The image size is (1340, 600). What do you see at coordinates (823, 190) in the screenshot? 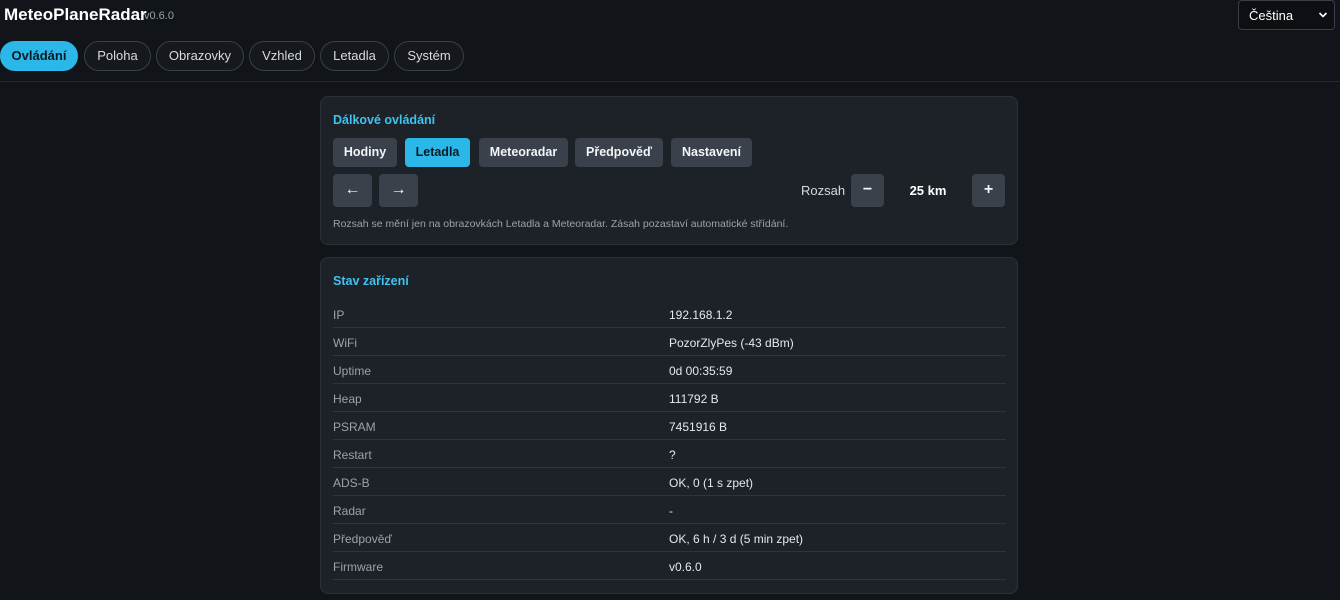
I see `range-label: Rozsah` at bounding box center [823, 190].